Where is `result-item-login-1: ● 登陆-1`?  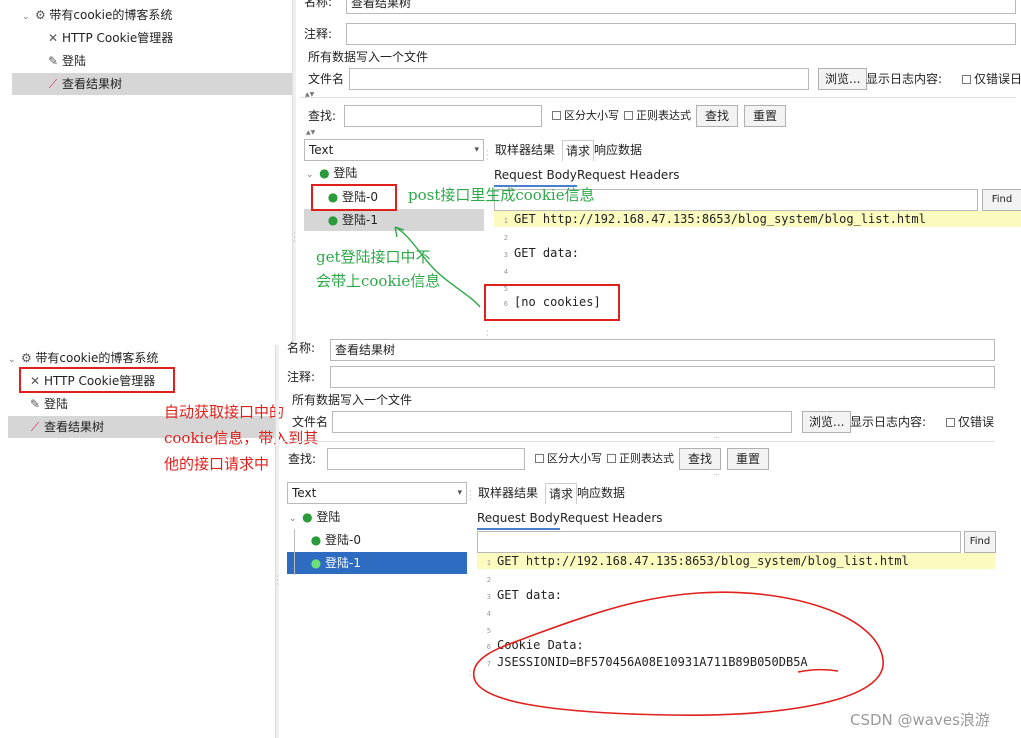
result-item-login-1: ● 登陆-1 is located at coordinates (377, 563).